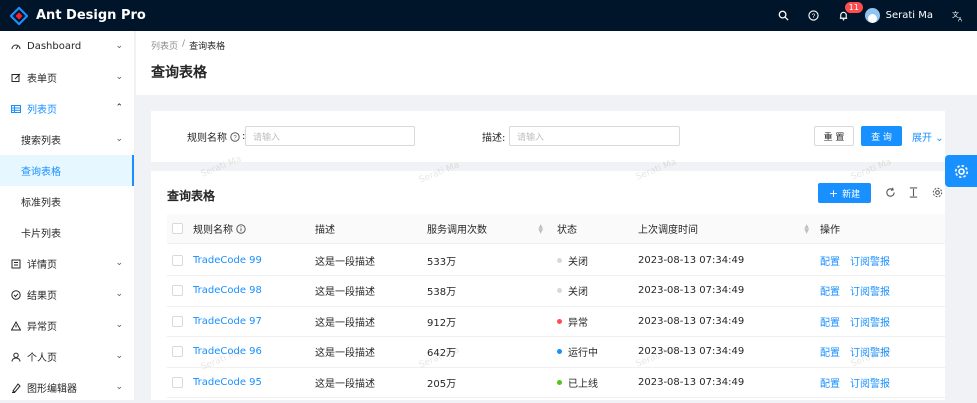  What do you see at coordinates (15, 46) in the screenshot?
I see `dashboard-icon` at bounding box center [15, 46].